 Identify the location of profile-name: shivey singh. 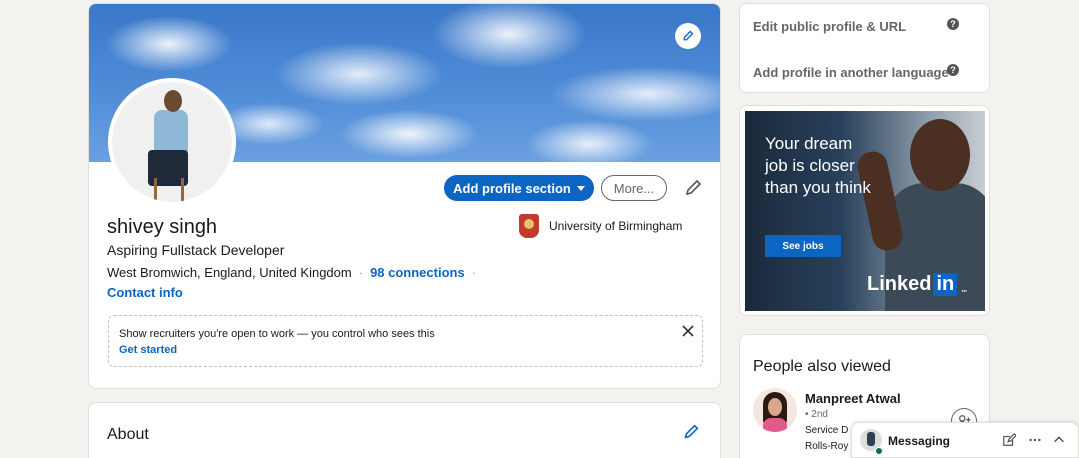
(162, 227).